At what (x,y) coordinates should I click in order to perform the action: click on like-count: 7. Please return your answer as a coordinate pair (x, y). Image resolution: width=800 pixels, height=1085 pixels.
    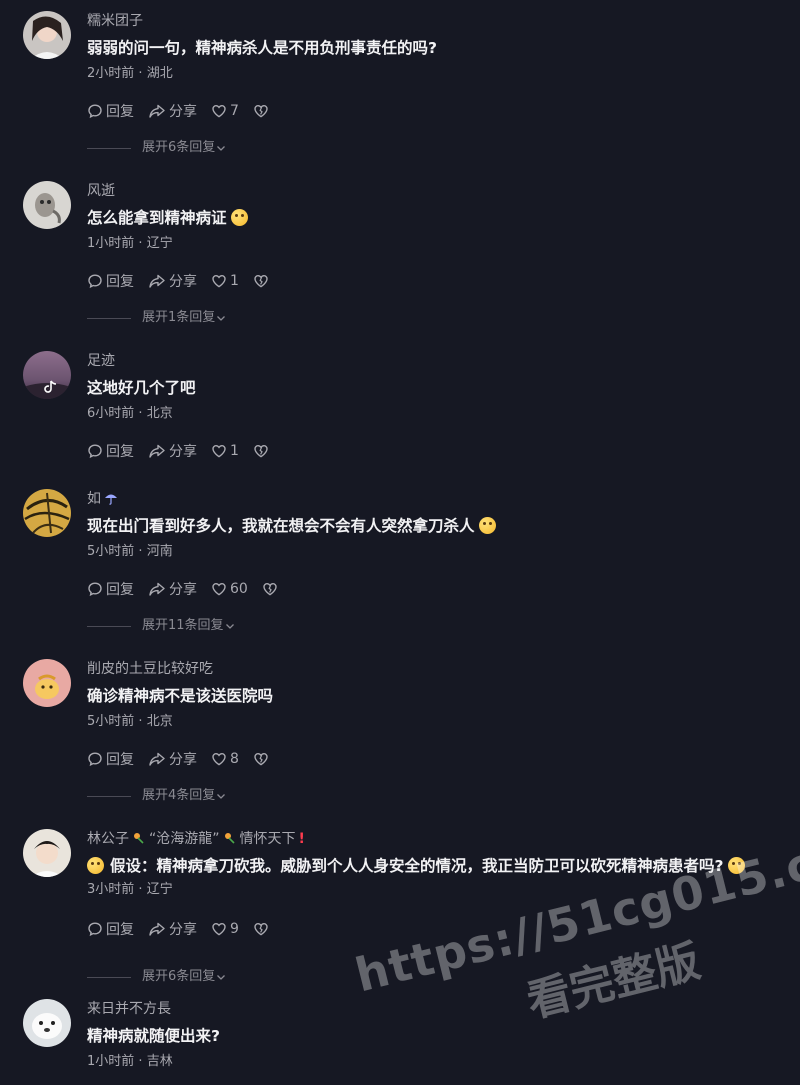
    Looking at the image, I should click on (234, 111).